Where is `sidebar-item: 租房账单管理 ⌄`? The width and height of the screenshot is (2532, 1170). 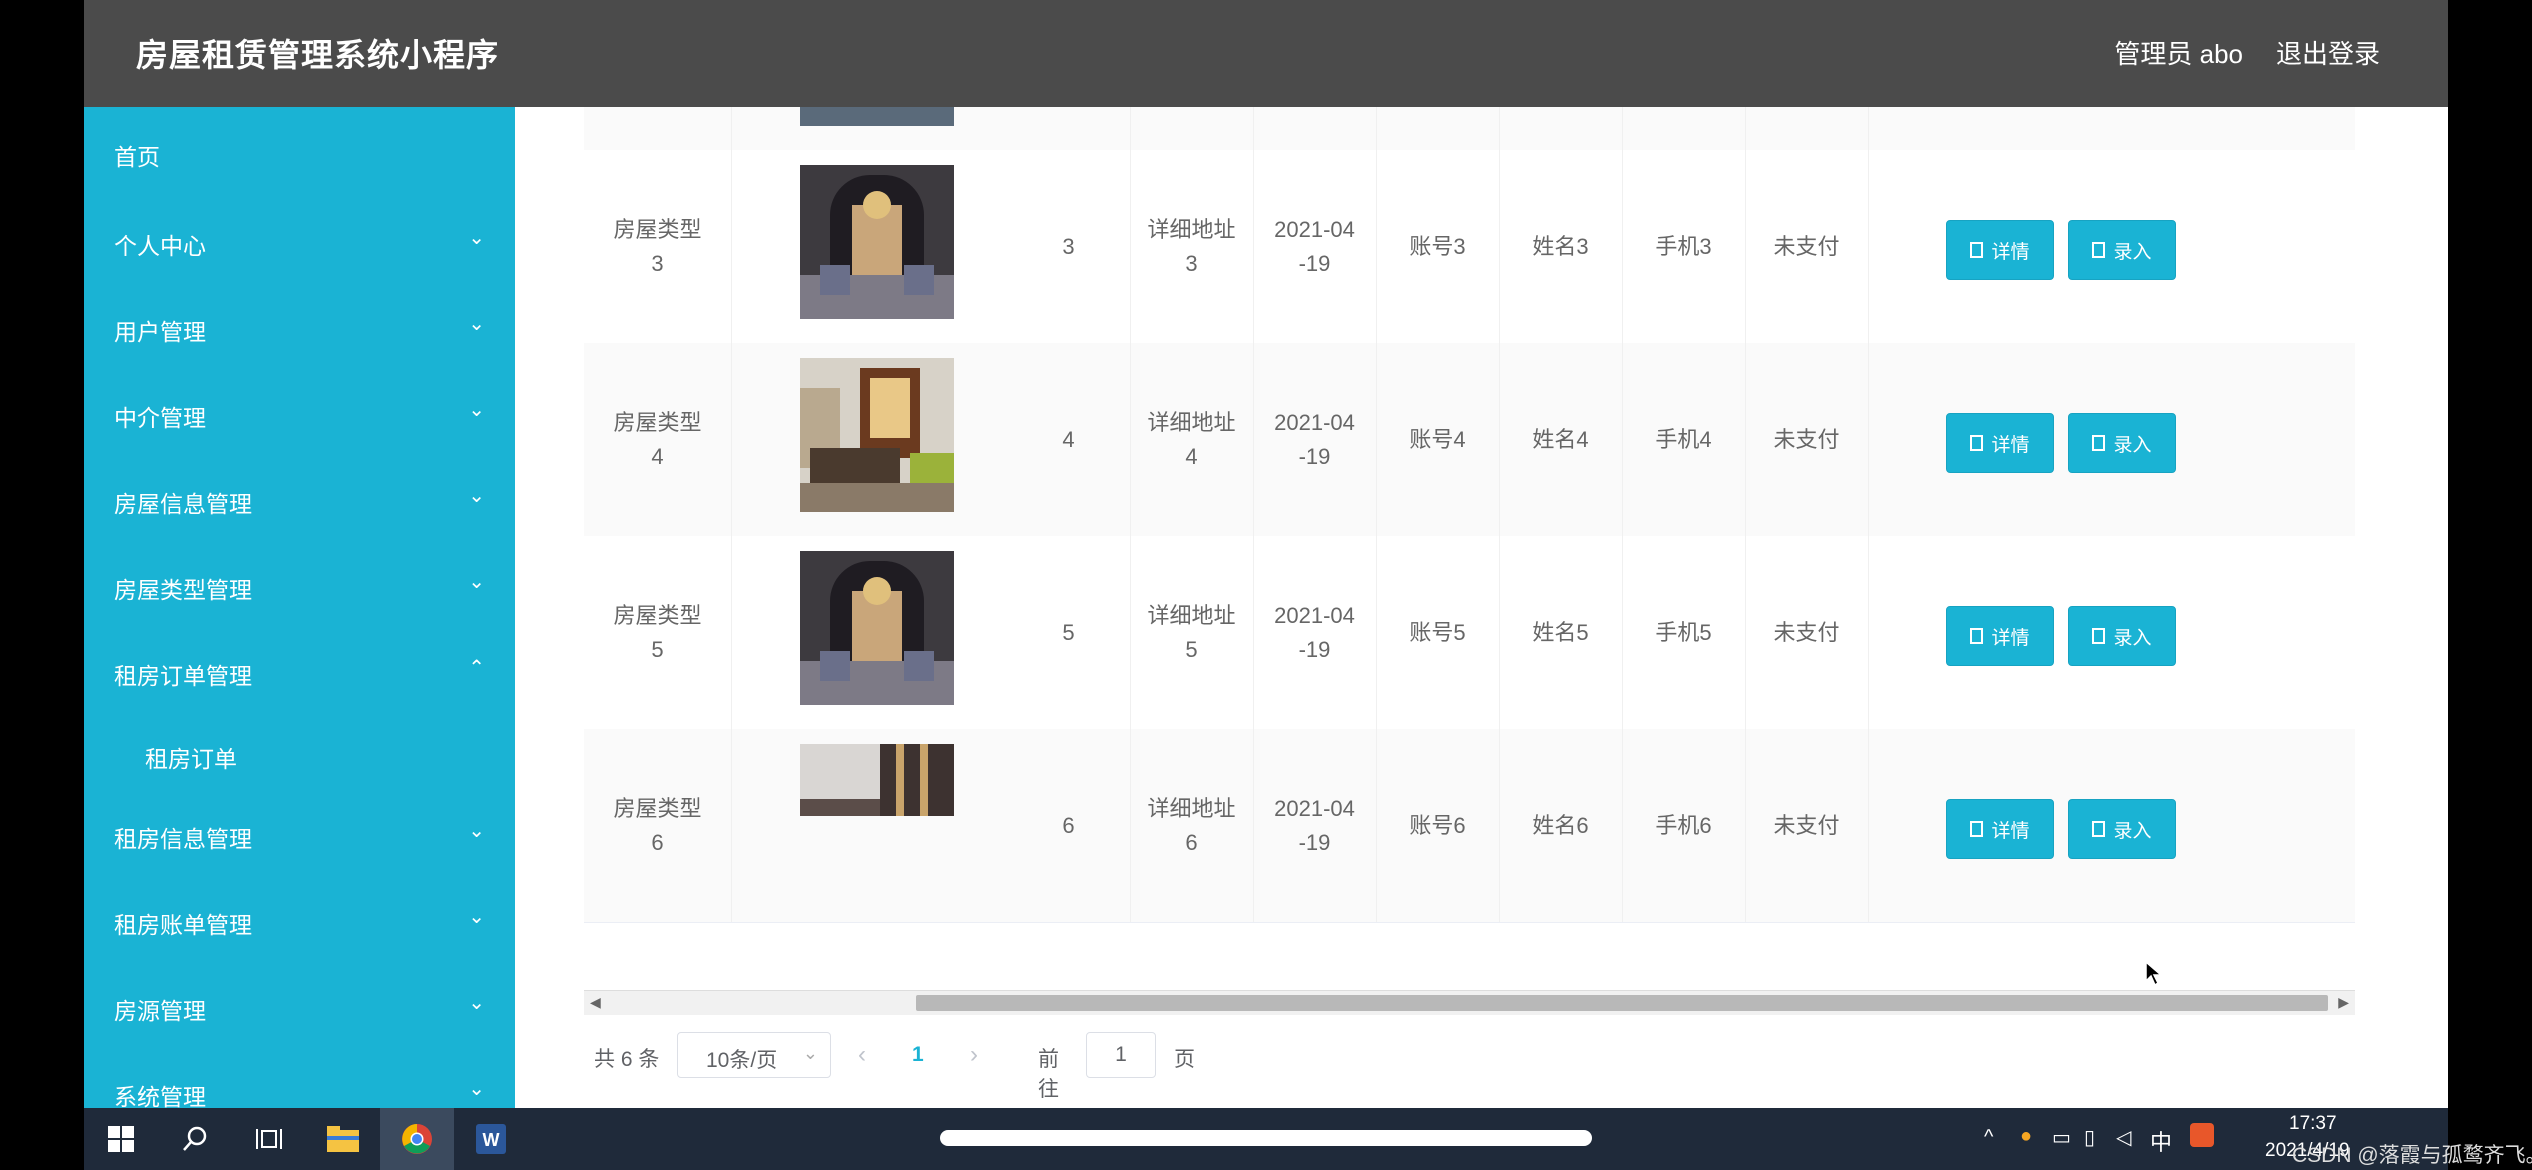 sidebar-item: 租房账单管理 ⌄ is located at coordinates (299, 920).